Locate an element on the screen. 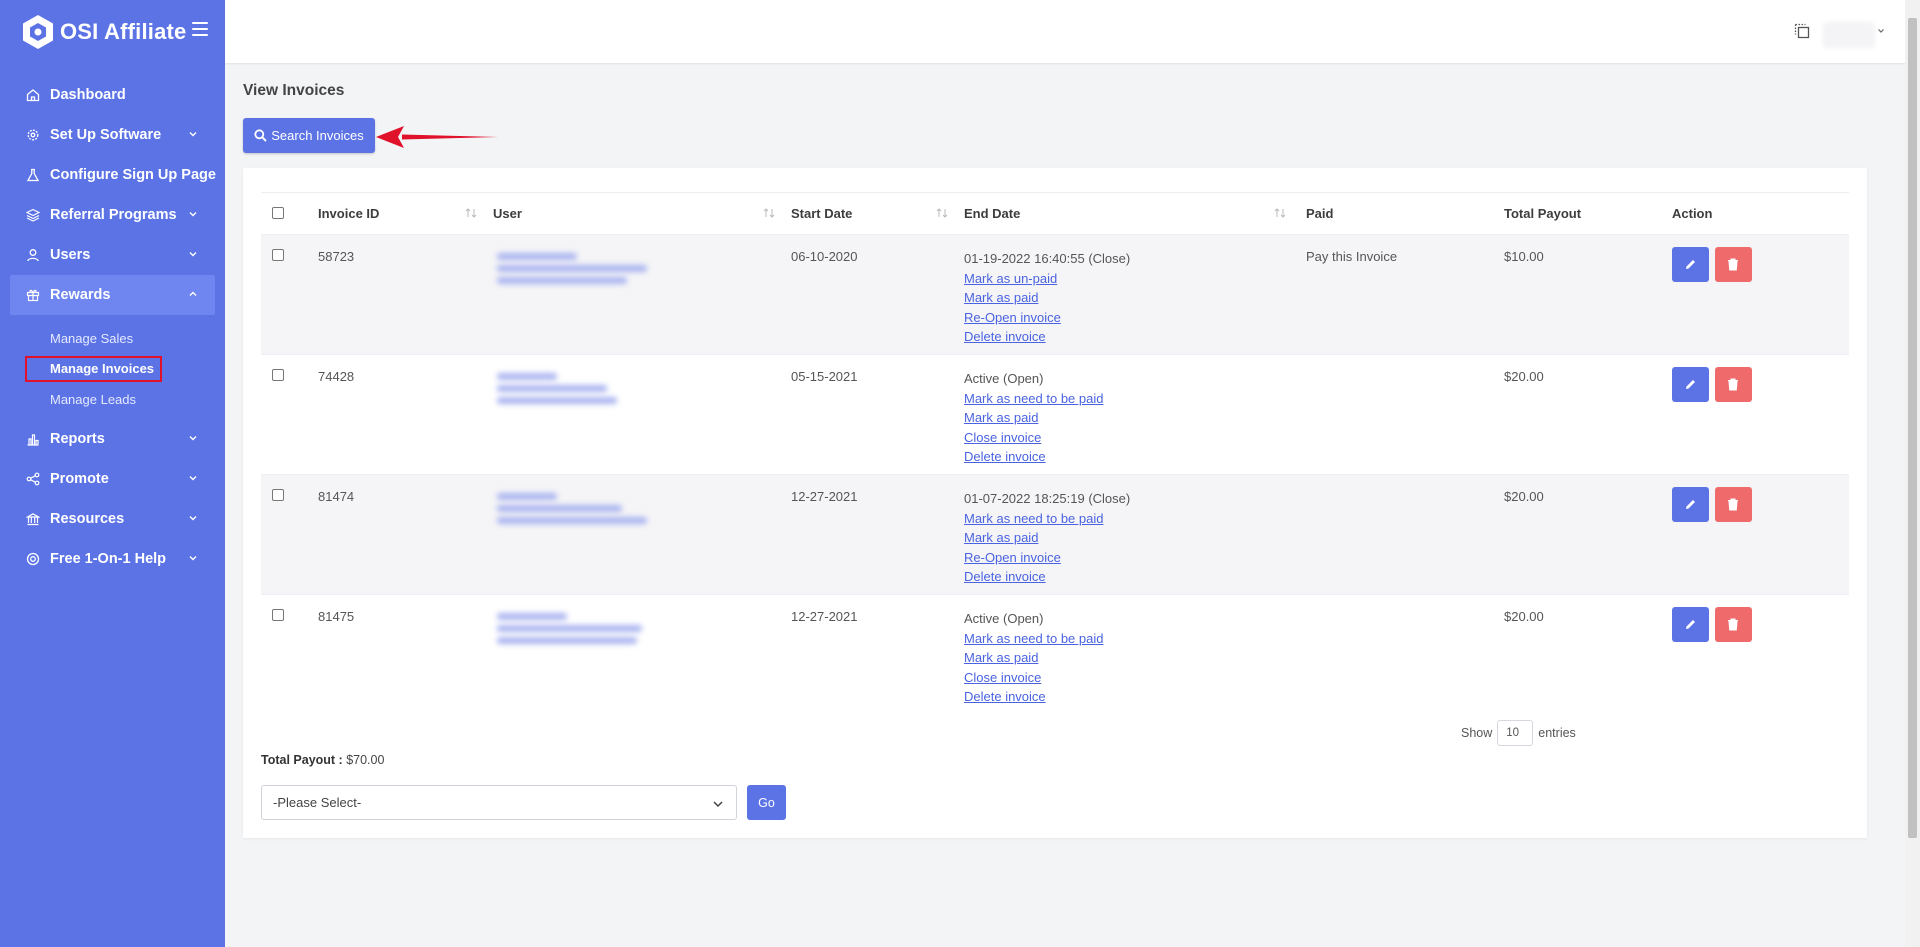 This screenshot has width=1920, height=947. invoice-id: 81475 is located at coordinates (336, 616).